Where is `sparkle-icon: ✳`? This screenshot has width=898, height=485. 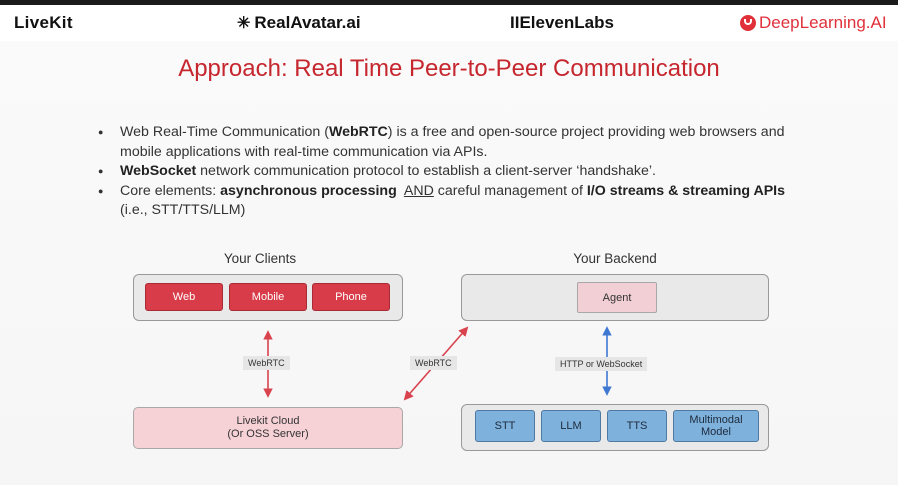 sparkle-icon: ✳ is located at coordinates (244, 23).